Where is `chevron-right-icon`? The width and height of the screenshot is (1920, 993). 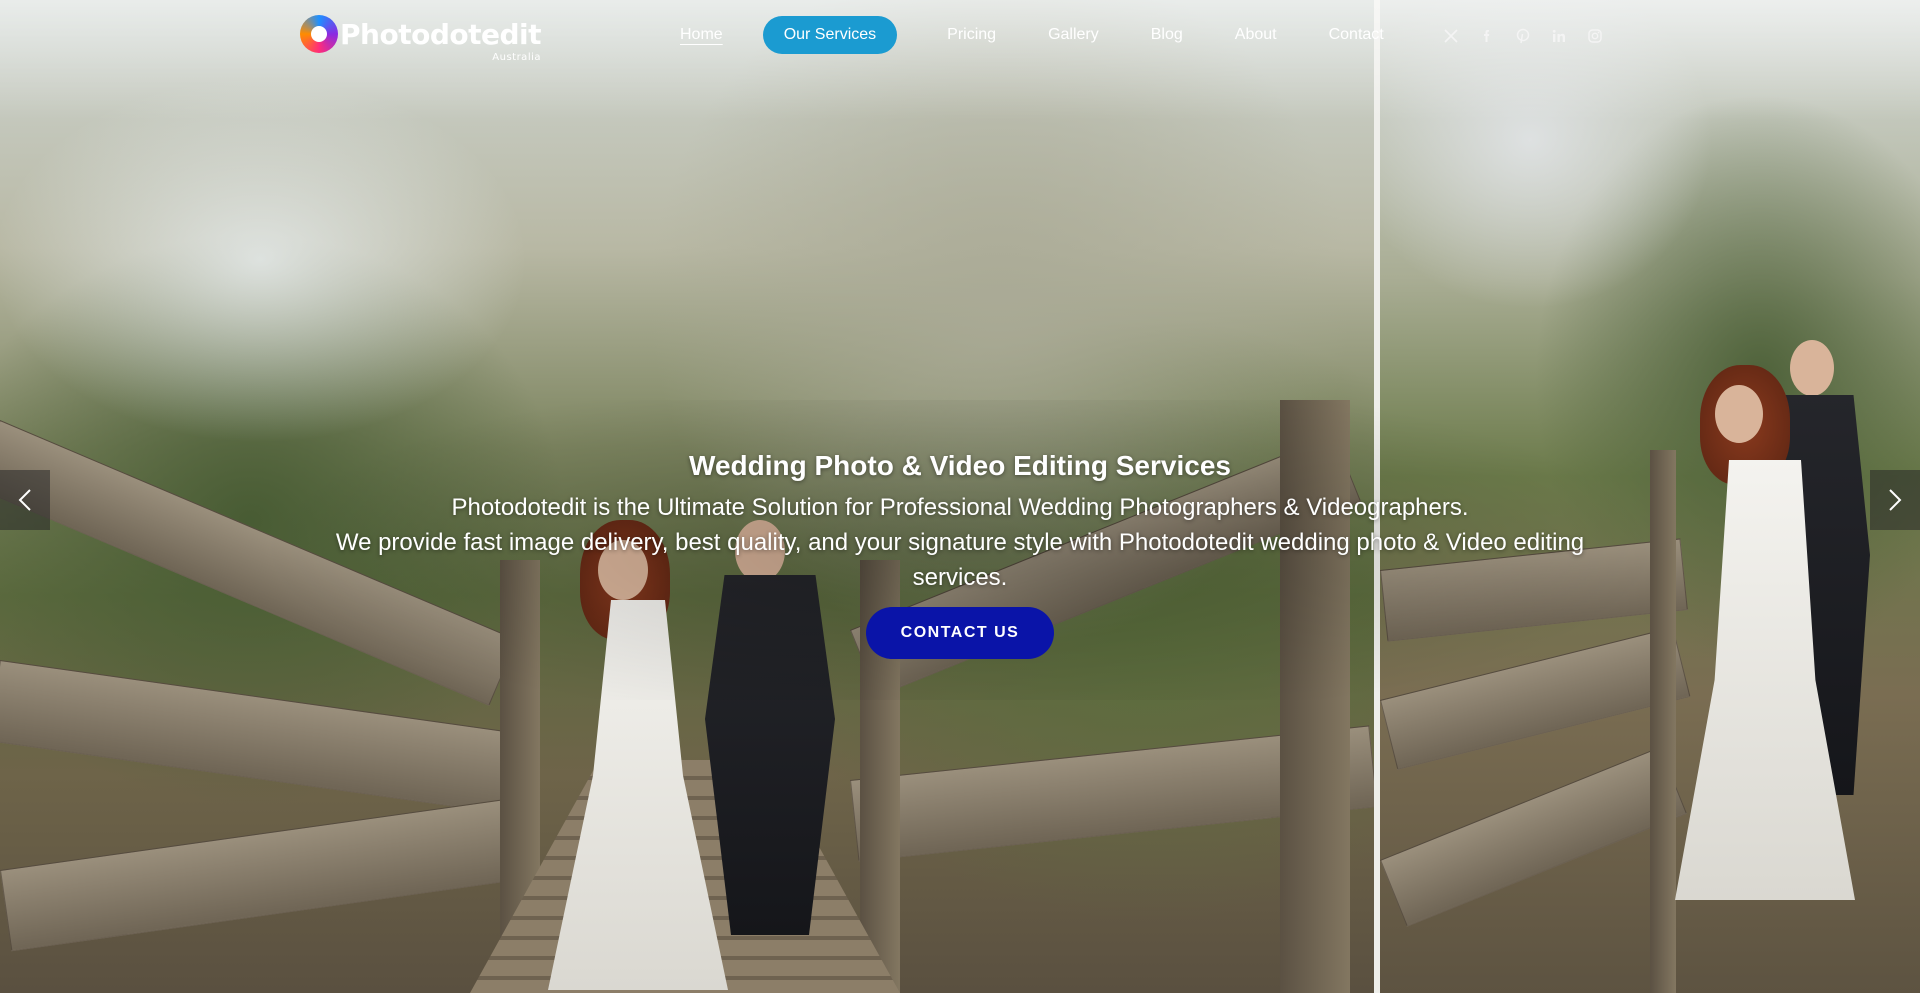
chevron-right-icon is located at coordinates (1895, 500).